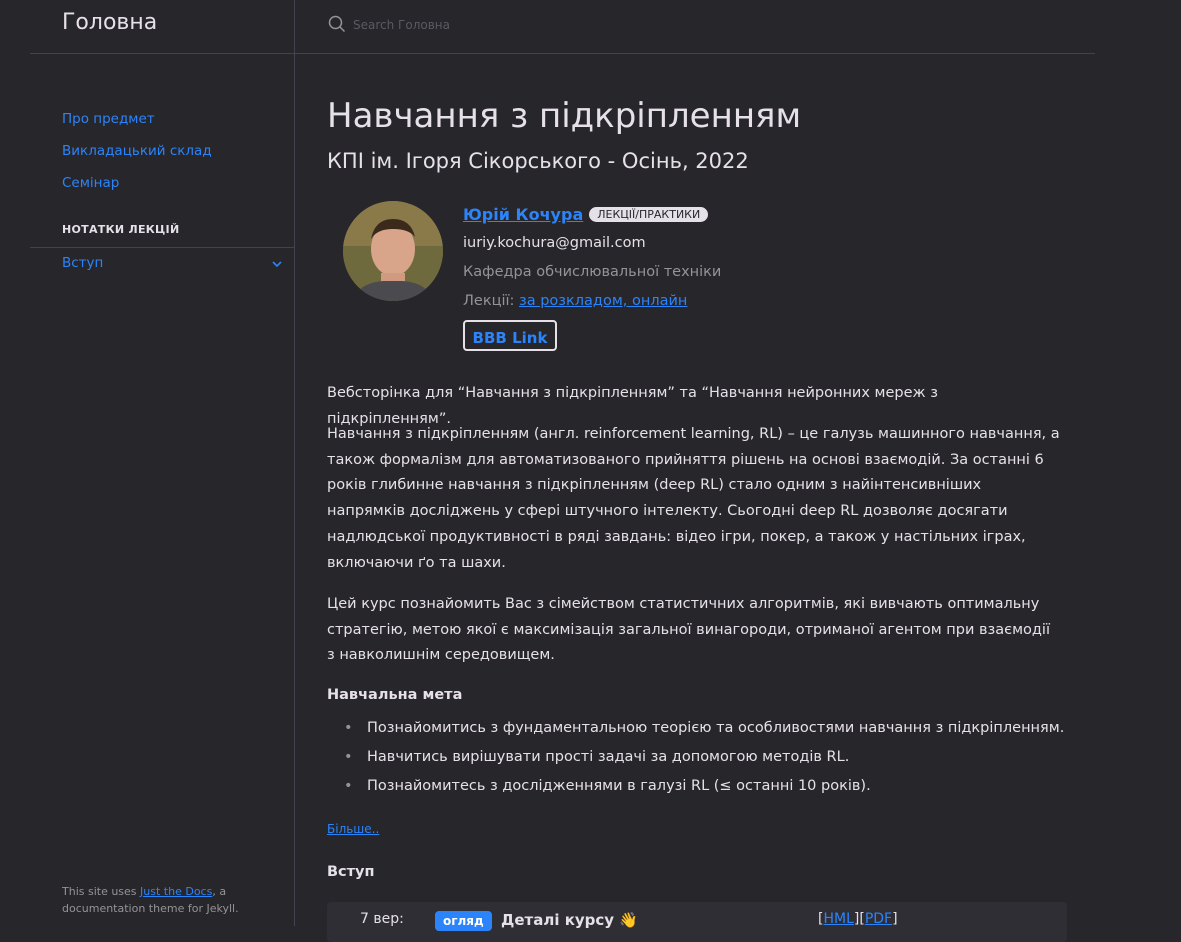 This screenshot has width=1181, height=942. I want to click on goal-heading: Навчальна мета, so click(395, 695).